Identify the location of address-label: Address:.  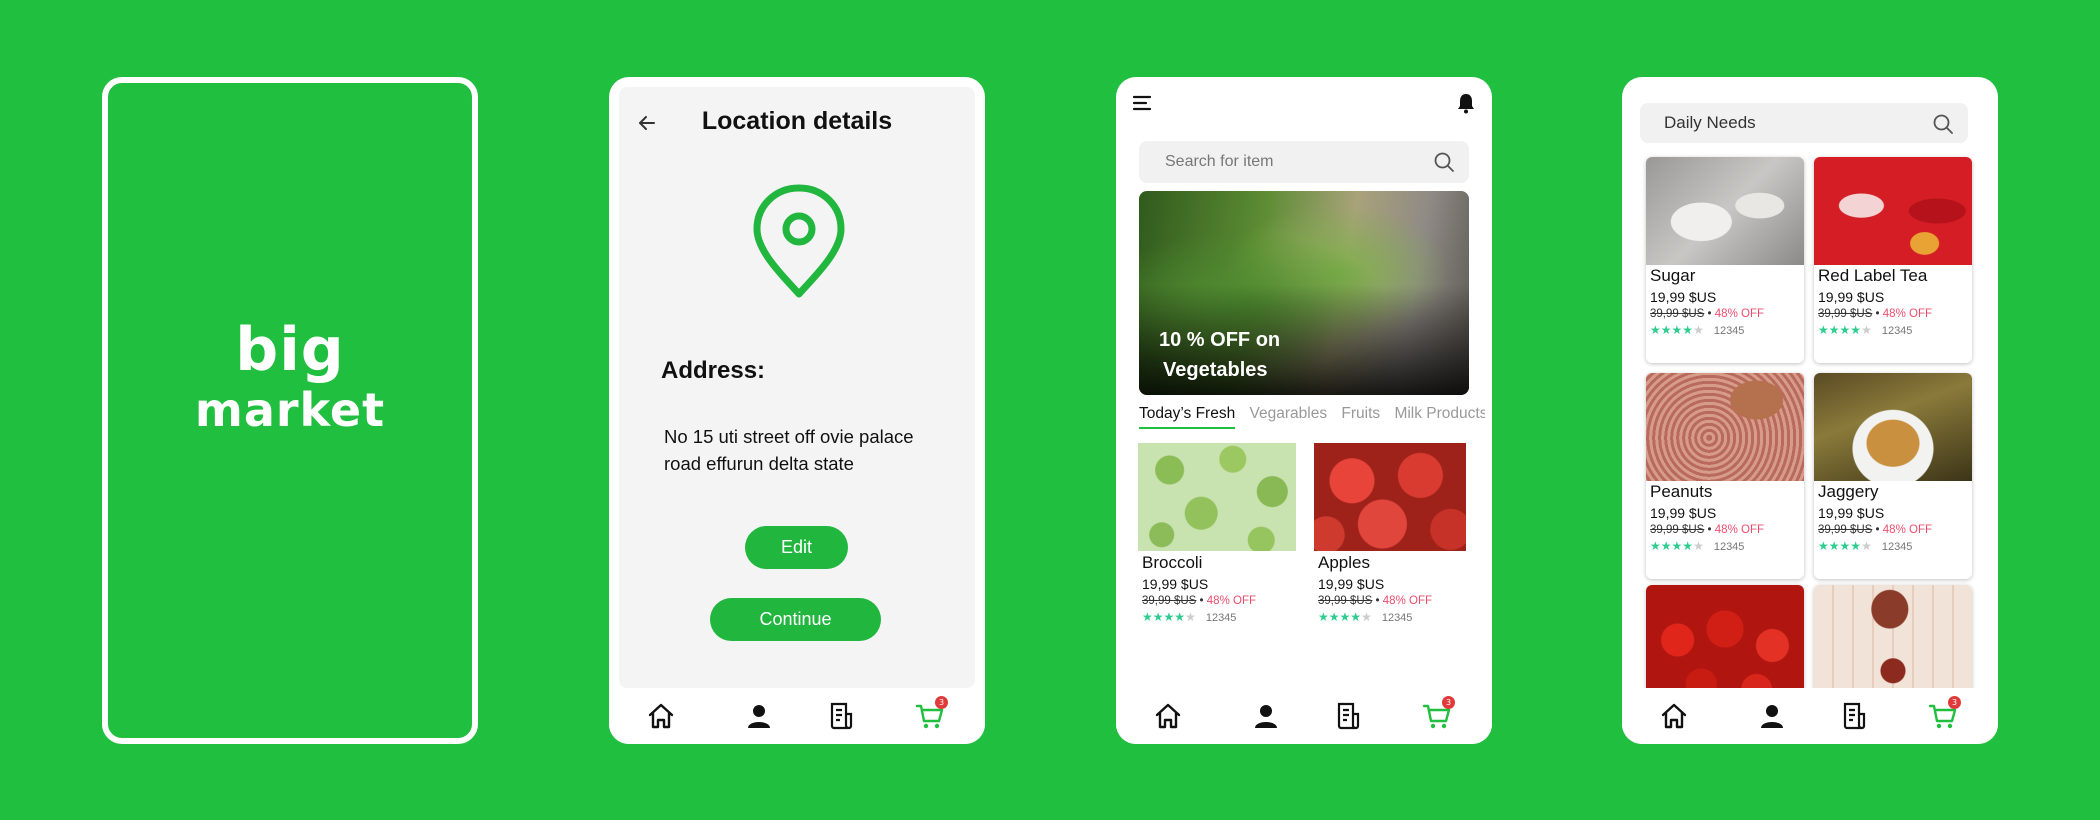
(713, 370).